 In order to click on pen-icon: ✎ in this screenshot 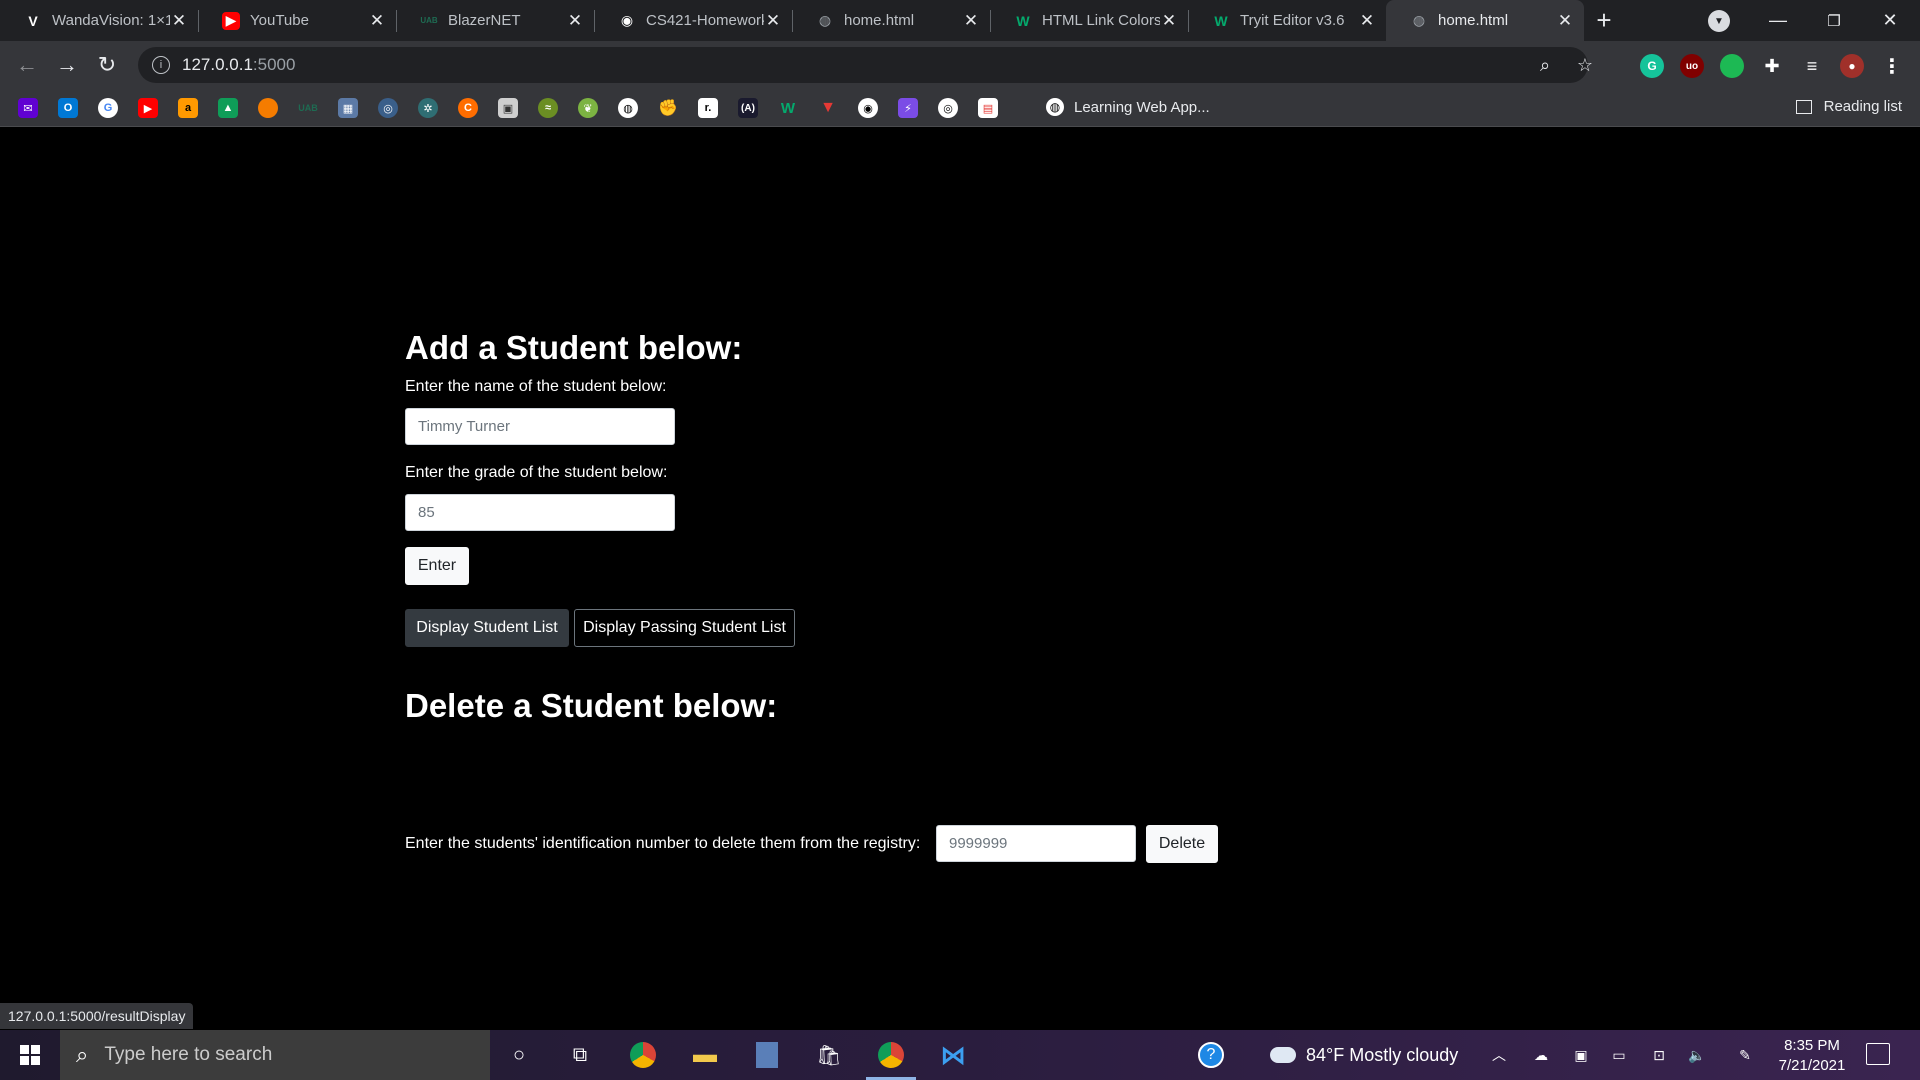, I will do `click(1745, 1055)`.